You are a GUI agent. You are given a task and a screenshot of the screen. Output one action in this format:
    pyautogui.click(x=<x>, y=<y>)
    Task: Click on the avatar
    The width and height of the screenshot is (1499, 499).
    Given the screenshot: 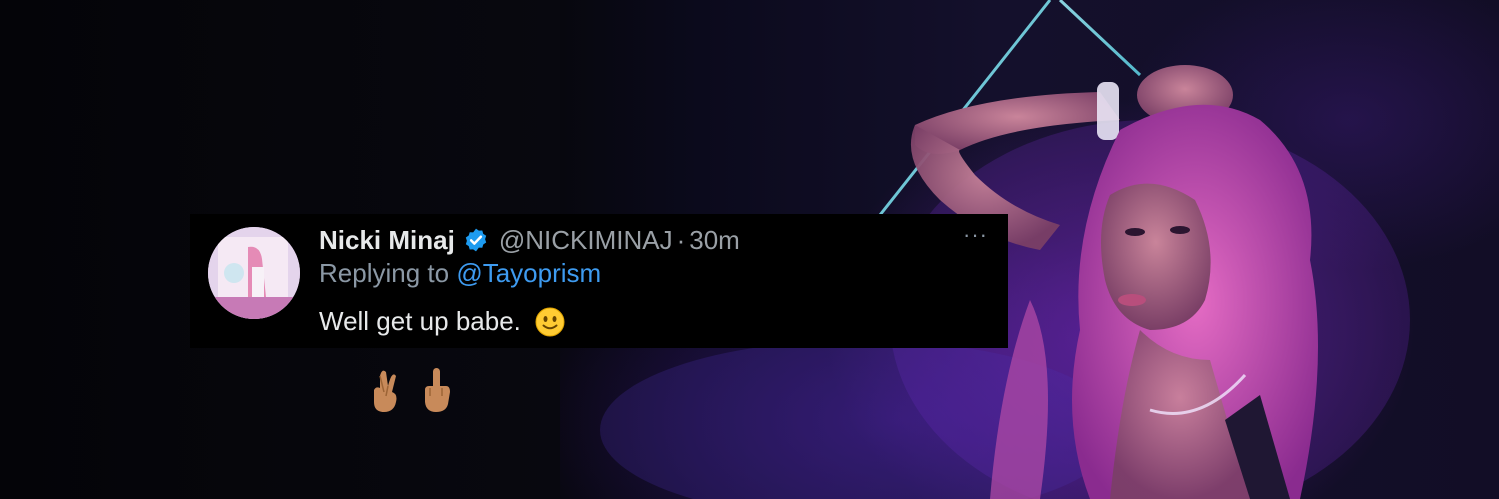 What is the action you would take?
    pyautogui.click(x=254, y=273)
    